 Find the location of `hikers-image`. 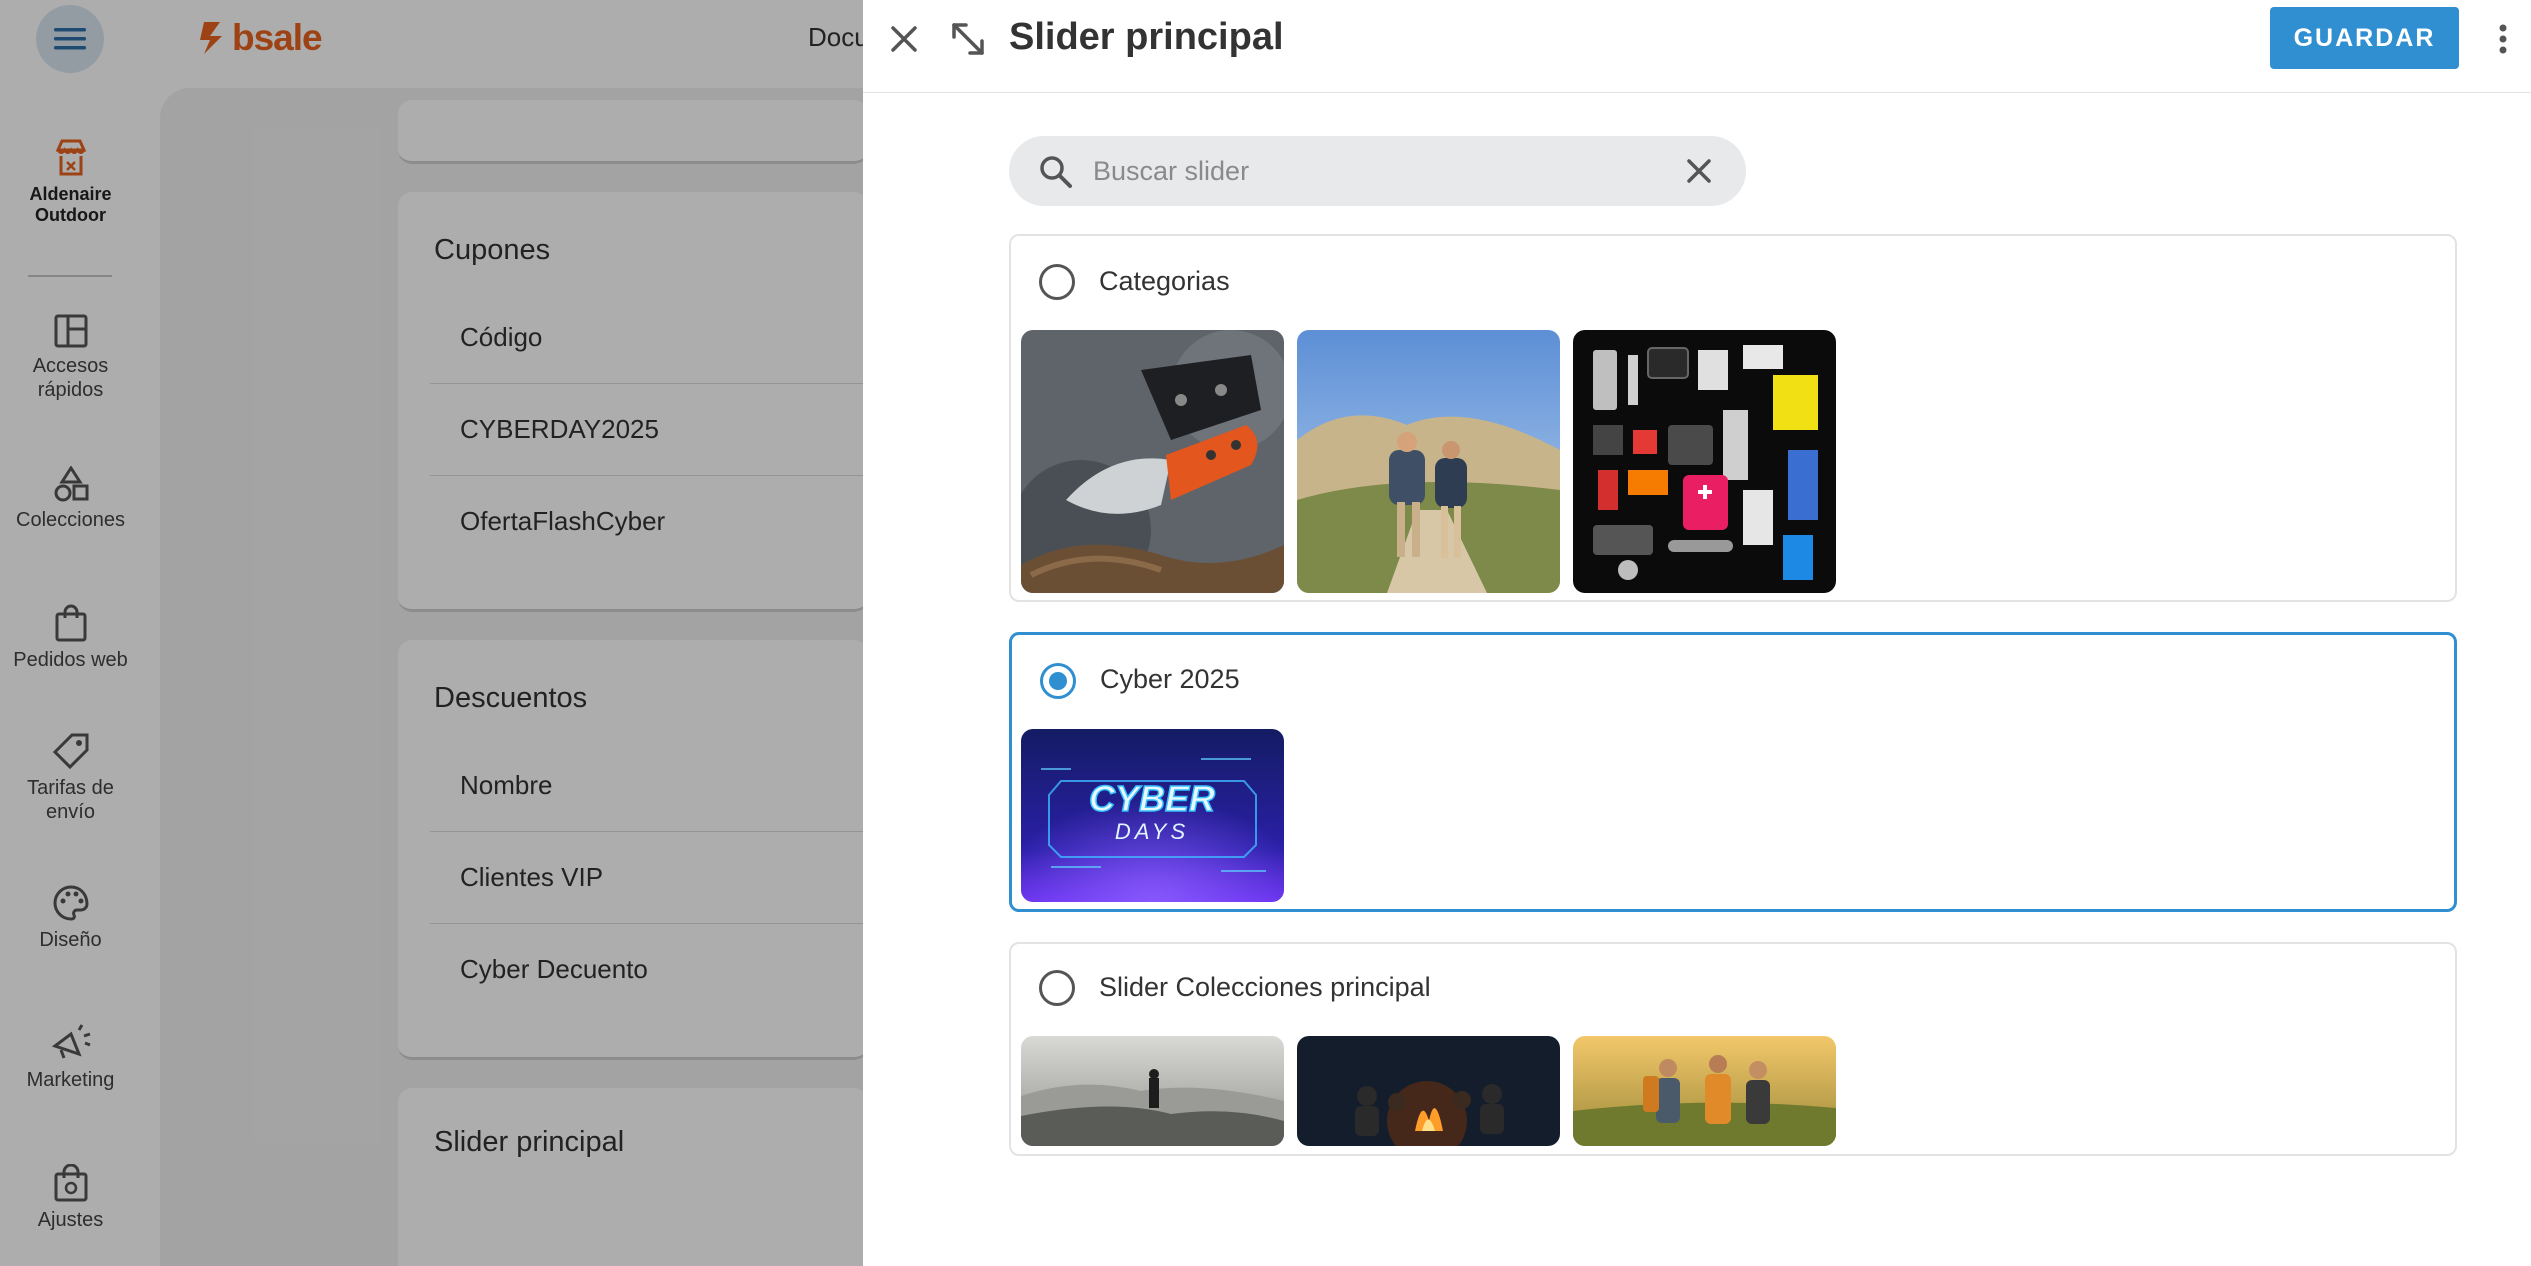

hikers-image is located at coordinates (1428, 461).